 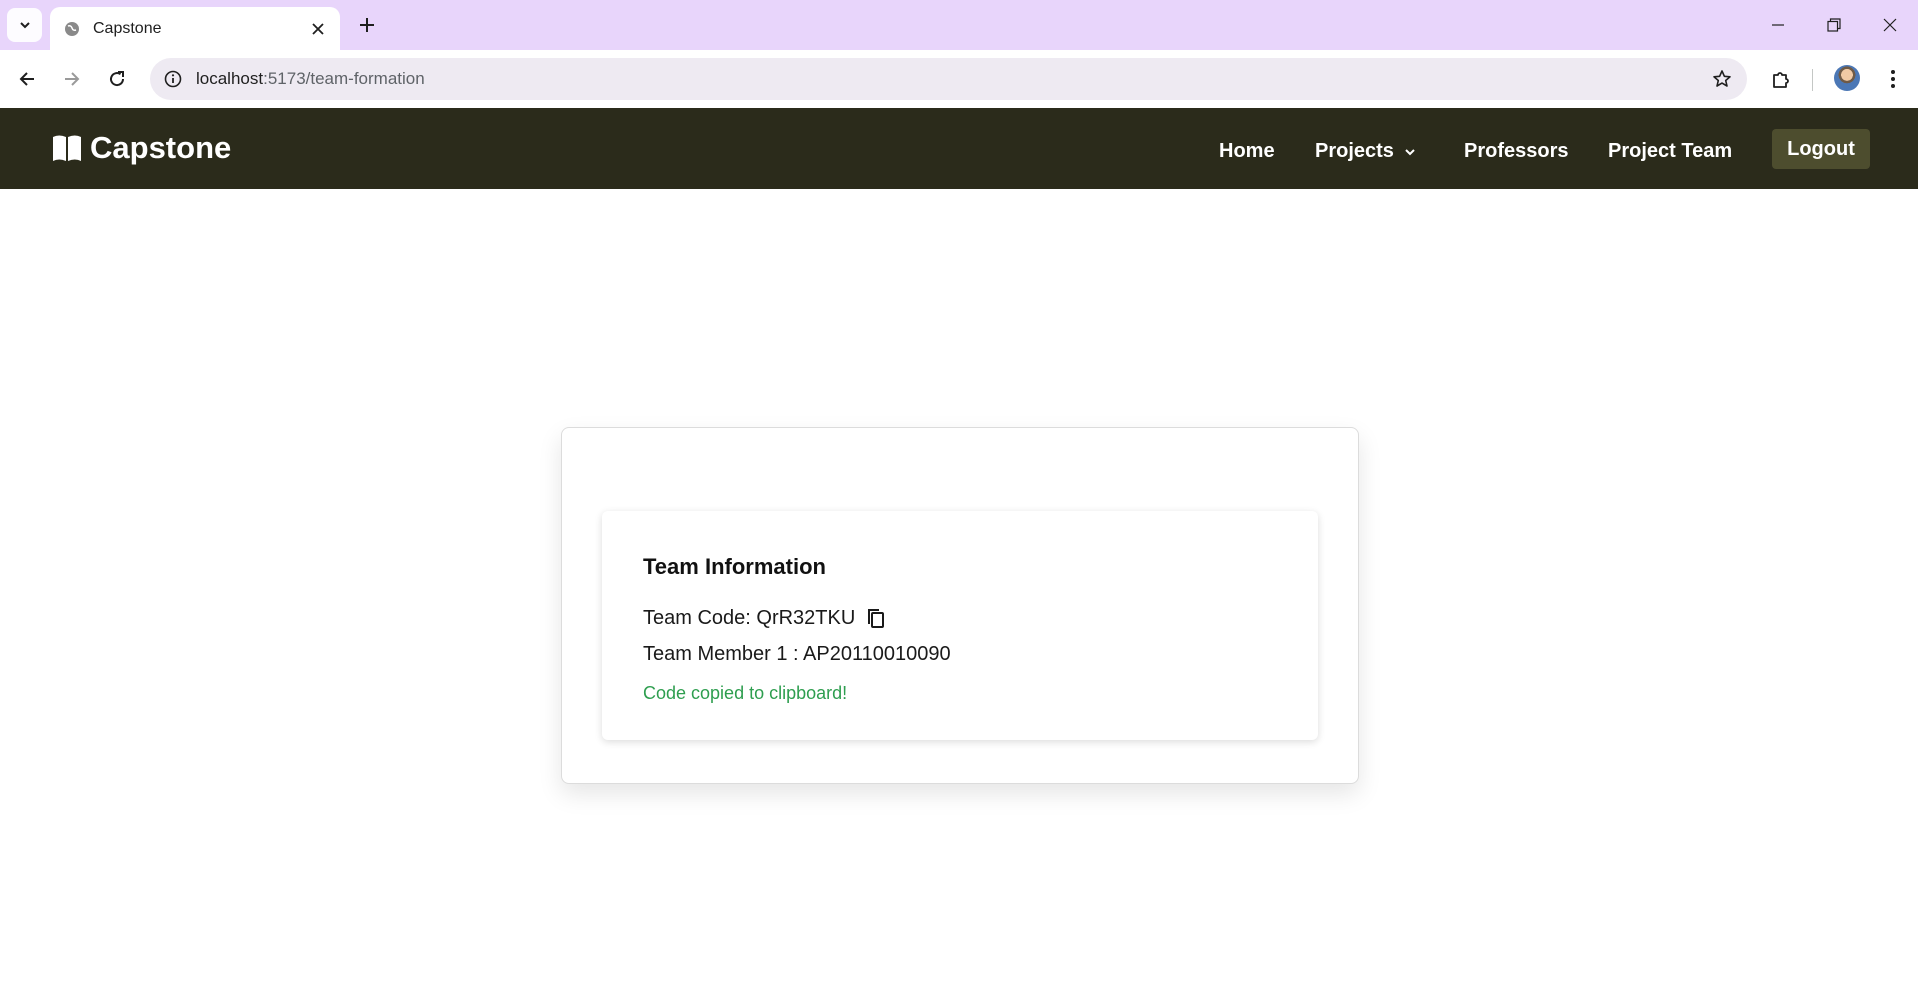 I want to click on forward-button, so click(x=72, y=79).